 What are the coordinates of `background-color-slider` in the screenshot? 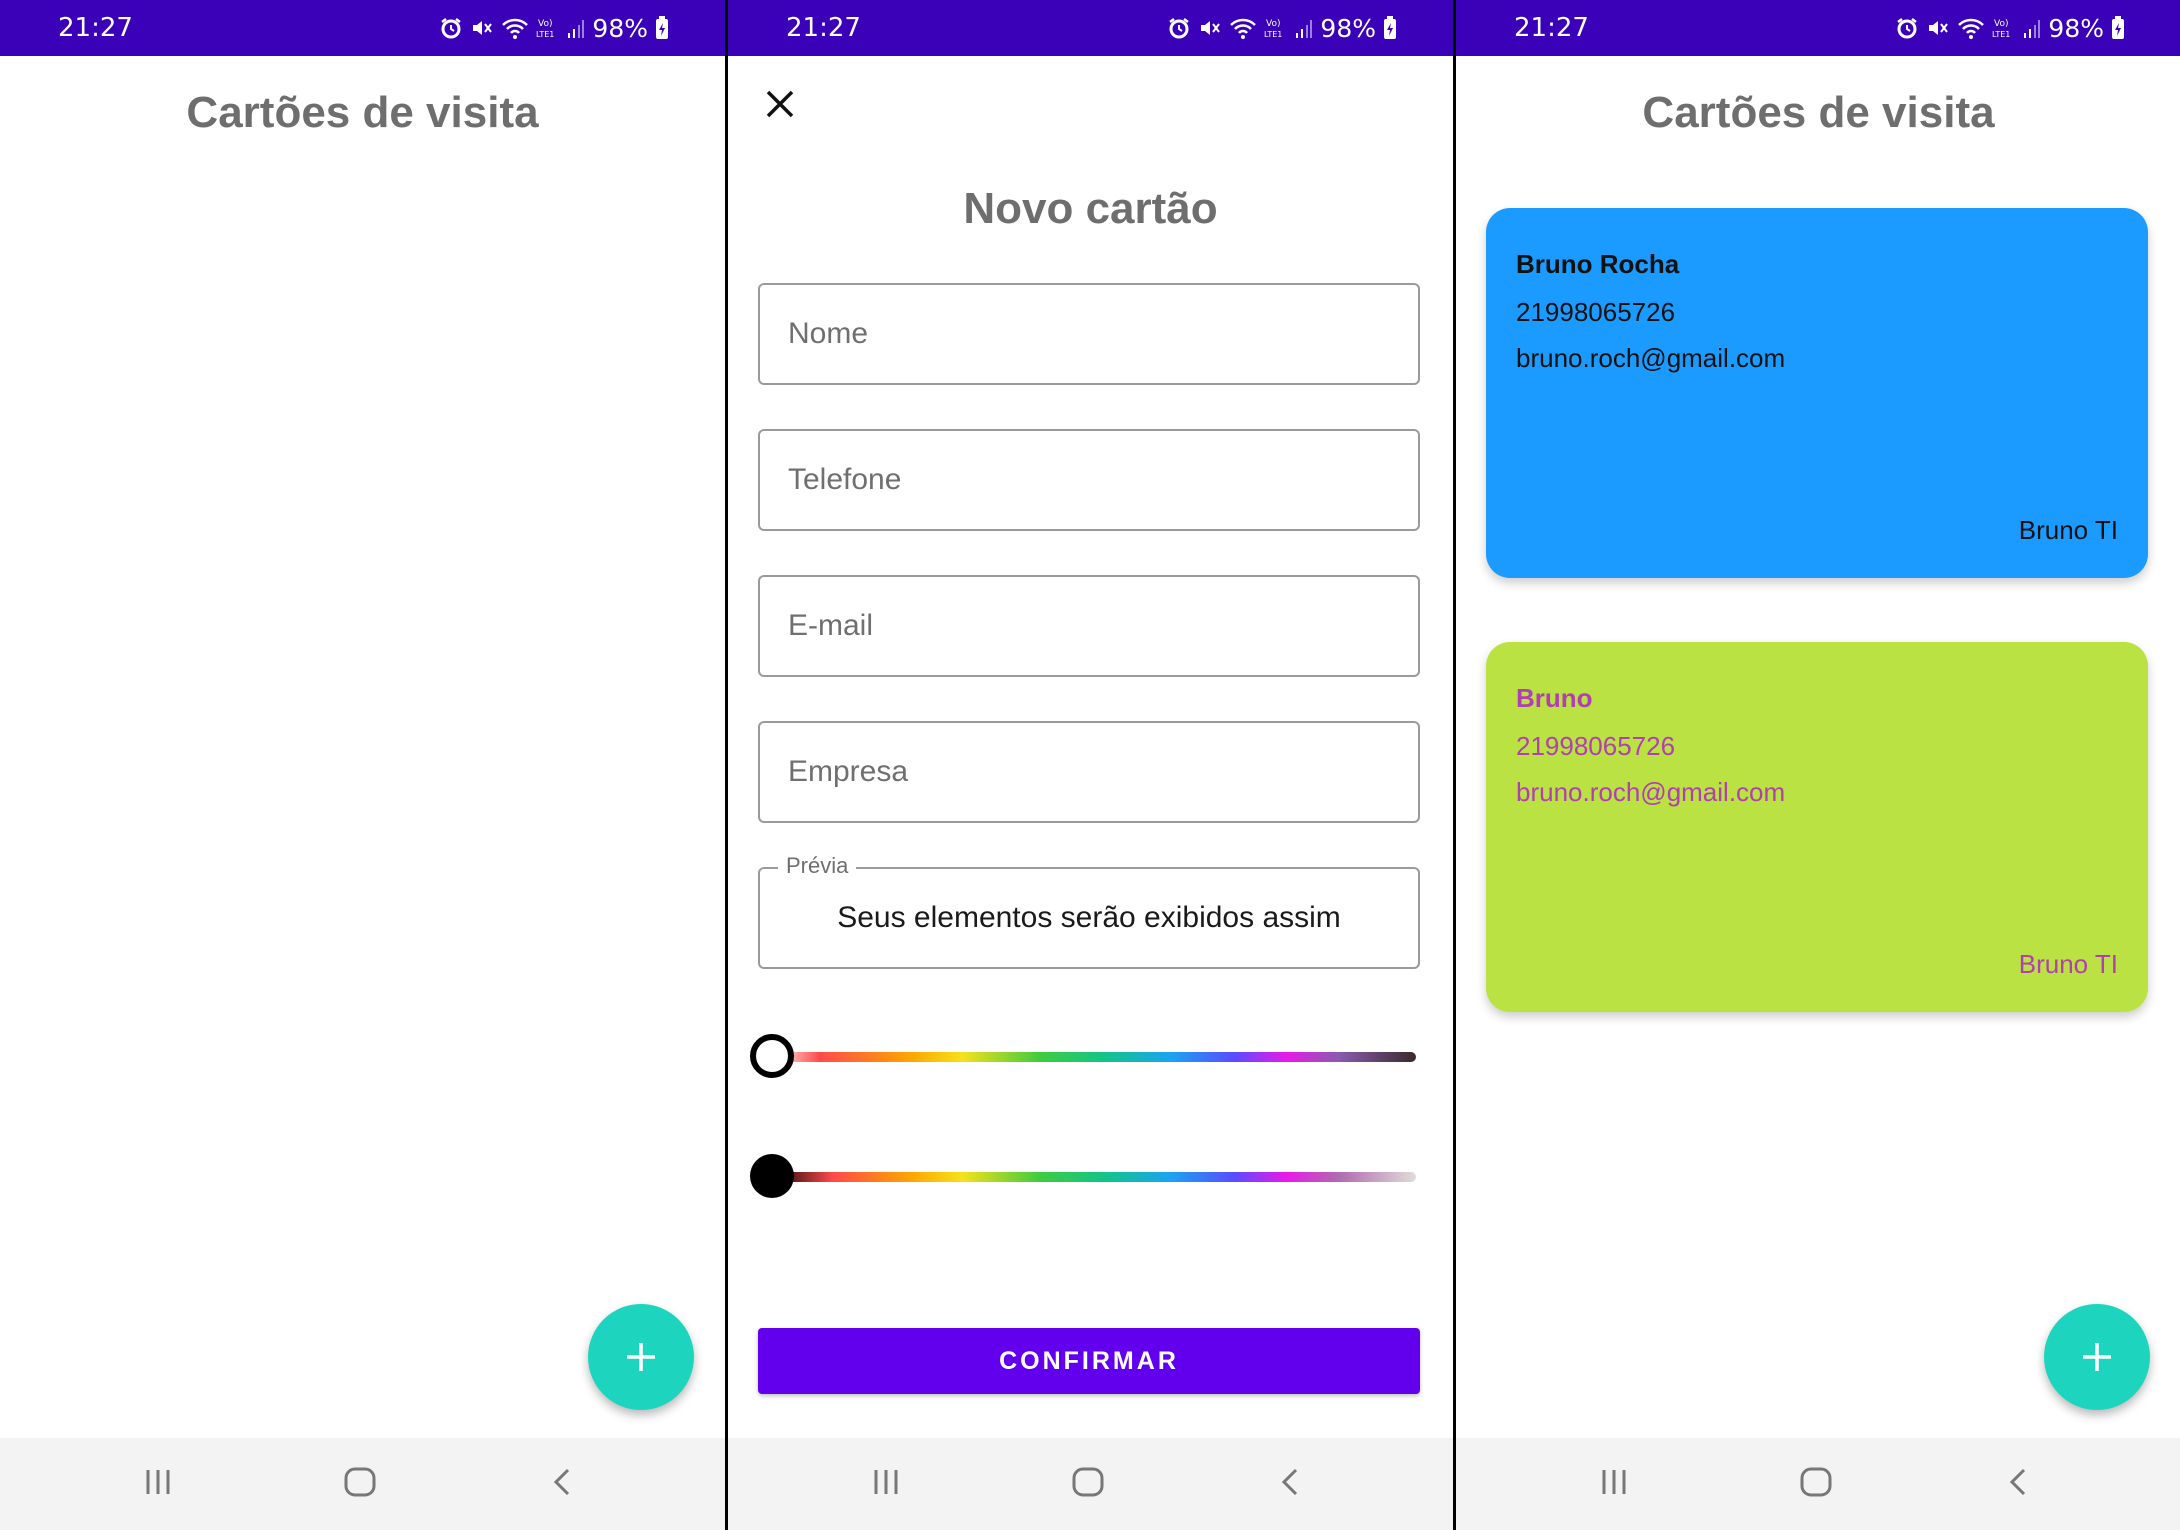 It's located at (1088, 1056).